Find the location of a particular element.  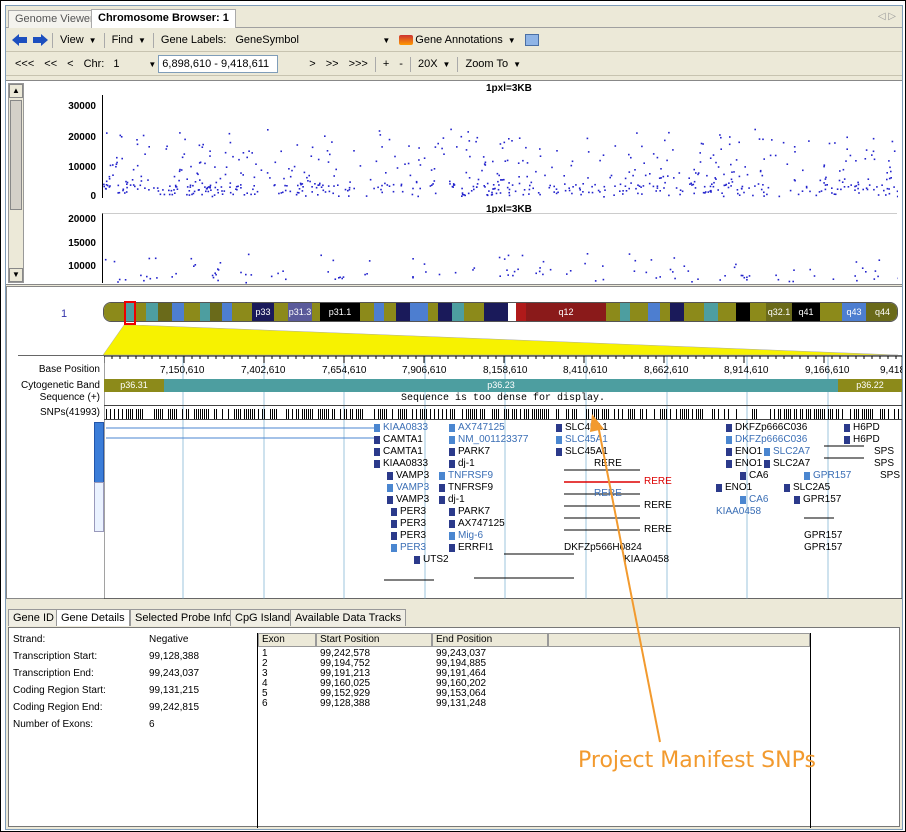

tab-chromosome-browser: Chromosome Browser: 1 is located at coordinates (163, 18).